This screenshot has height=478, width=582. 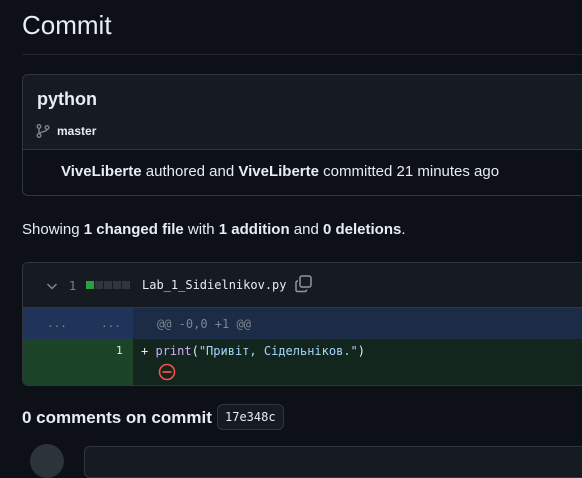 What do you see at coordinates (73, 286) in the screenshot?
I see `file-change-count: 1` at bounding box center [73, 286].